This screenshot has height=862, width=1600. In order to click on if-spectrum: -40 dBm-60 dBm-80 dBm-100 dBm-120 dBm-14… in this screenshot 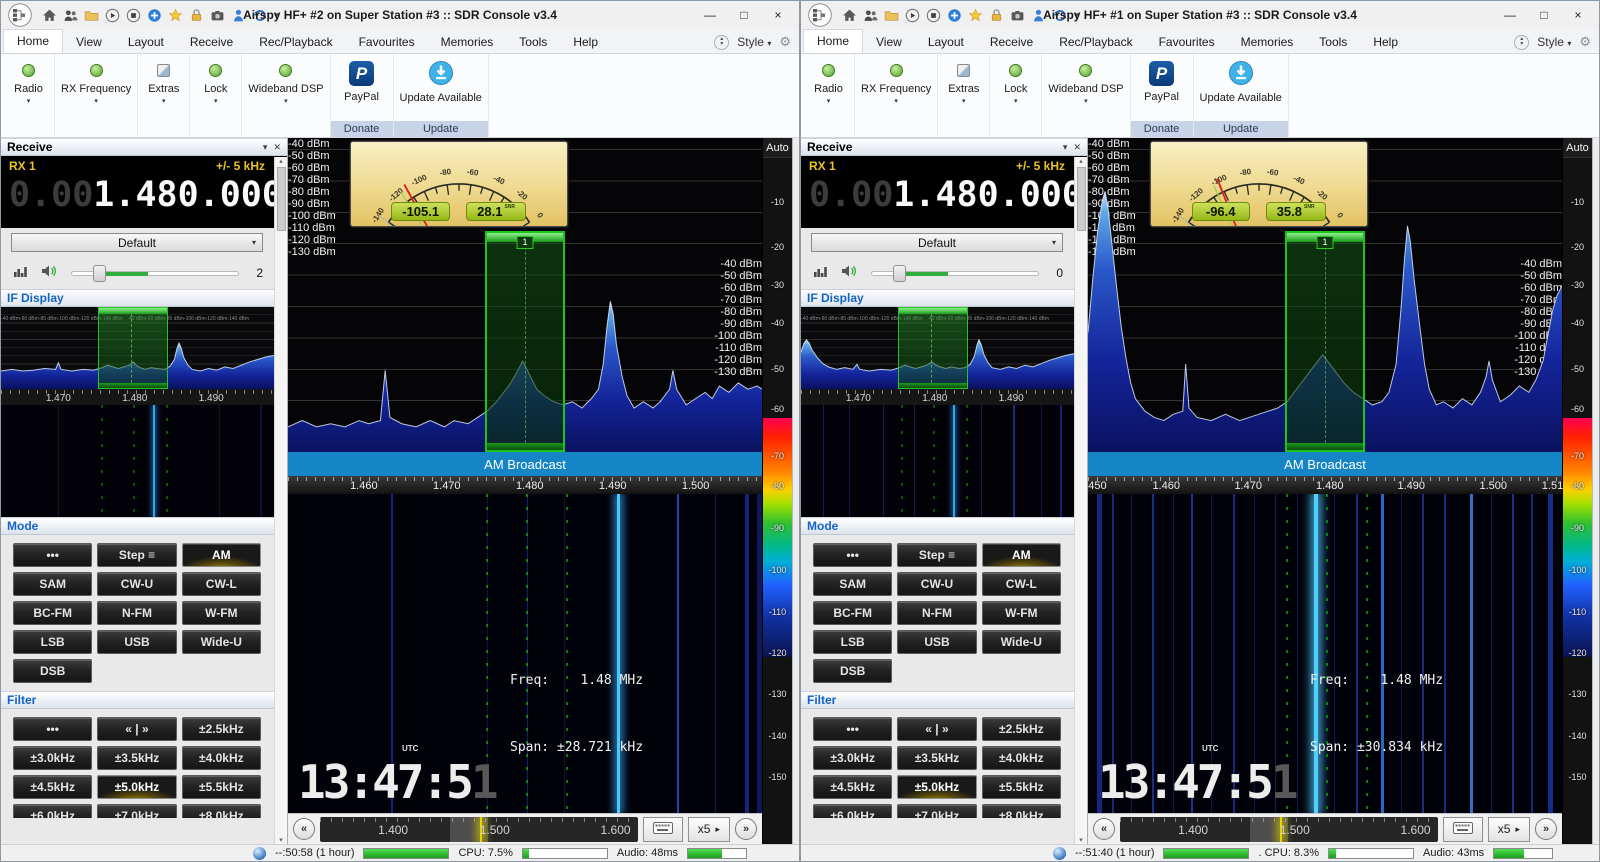, I will do `click(937, 348)`.